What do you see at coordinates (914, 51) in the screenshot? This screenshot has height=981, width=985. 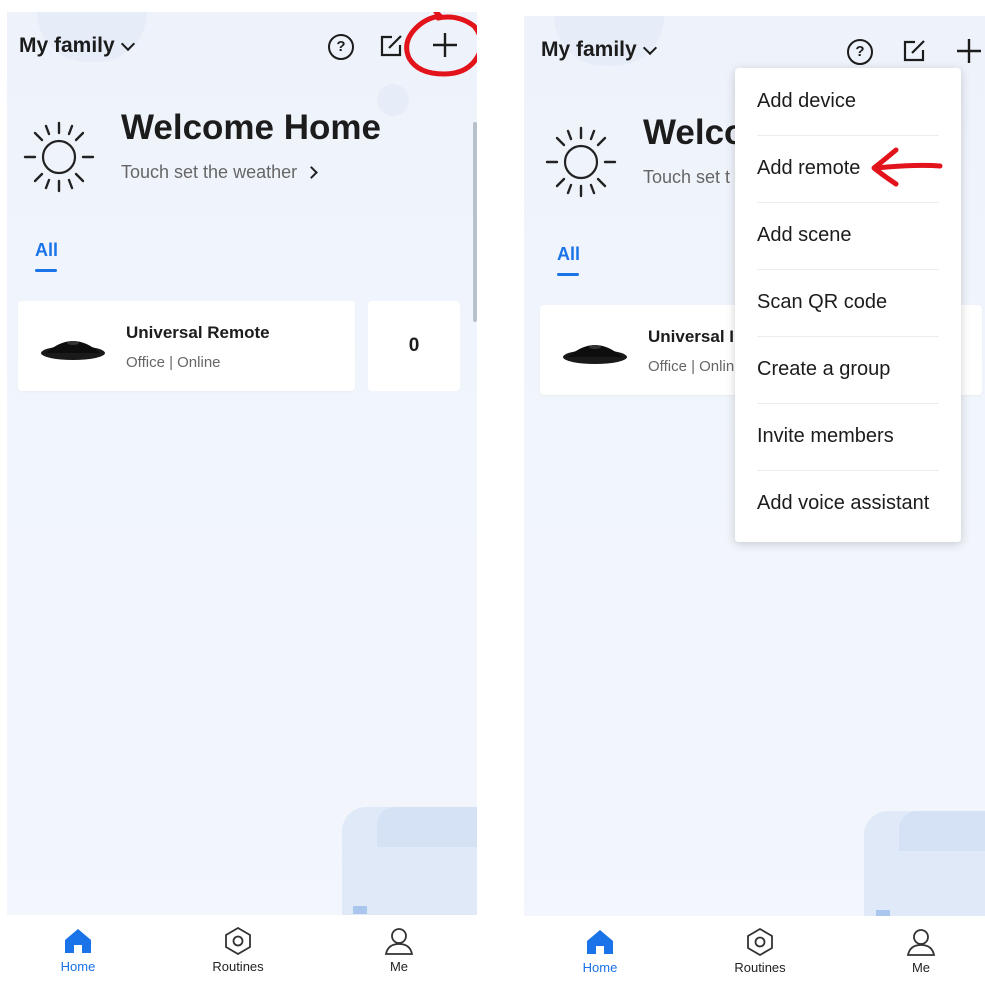 I see `edit-icon` at bounding box center [914, 51].